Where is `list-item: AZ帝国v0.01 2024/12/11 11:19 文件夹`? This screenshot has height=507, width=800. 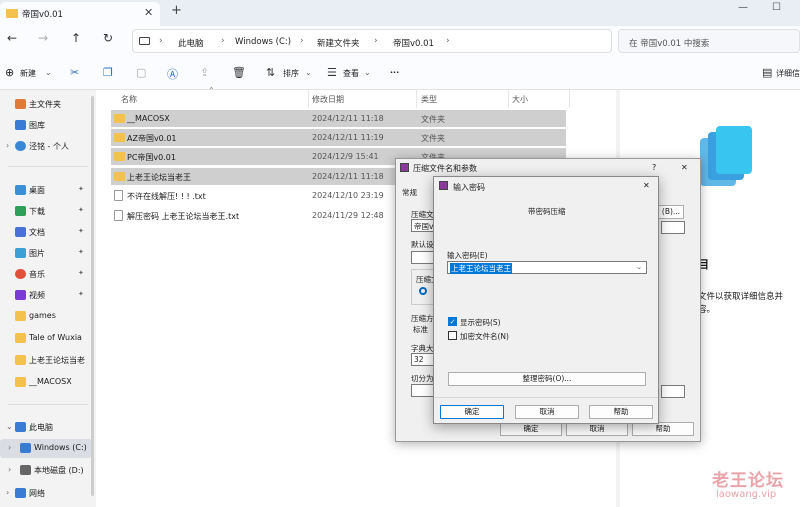 list-item: AZ帝国v0.01 2024/12/11 11:19 文件夹 is located at coordinates (338, 137).